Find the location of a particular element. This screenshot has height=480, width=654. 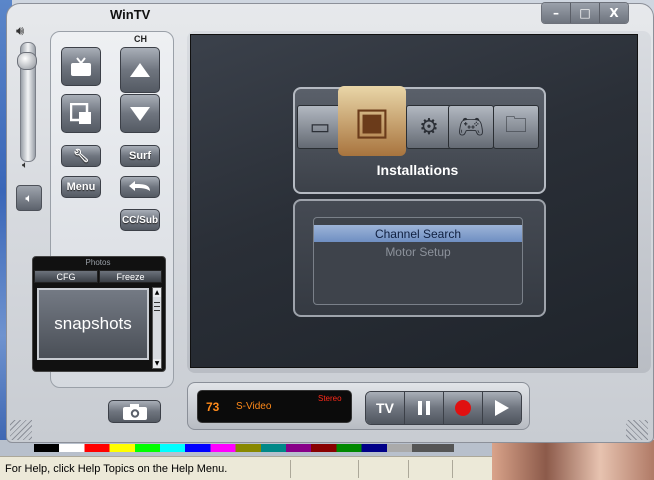

record-button is located at coordinates (463, 408).